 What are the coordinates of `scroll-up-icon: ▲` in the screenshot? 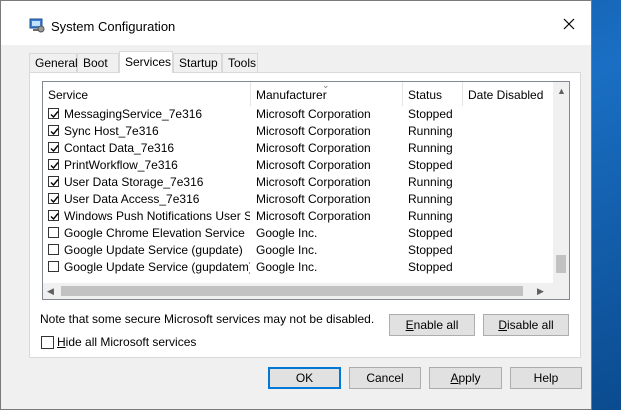 It's located at (561, 91).